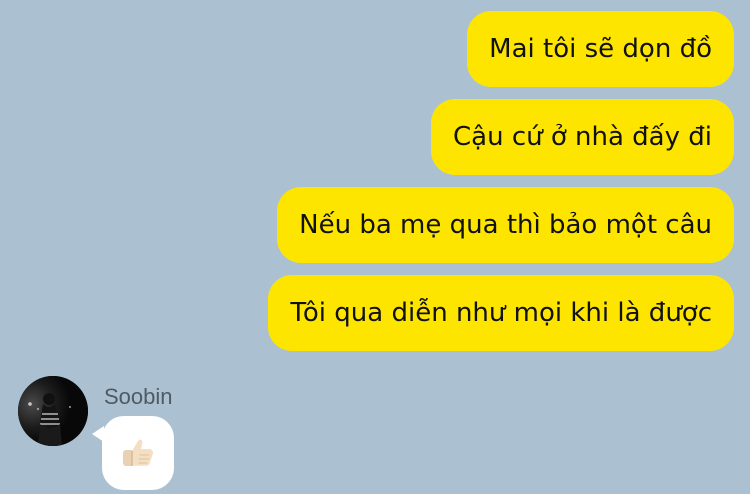 The width and height of the screenshot is (750, 494). I want to click on avatar, so click(53, 411).